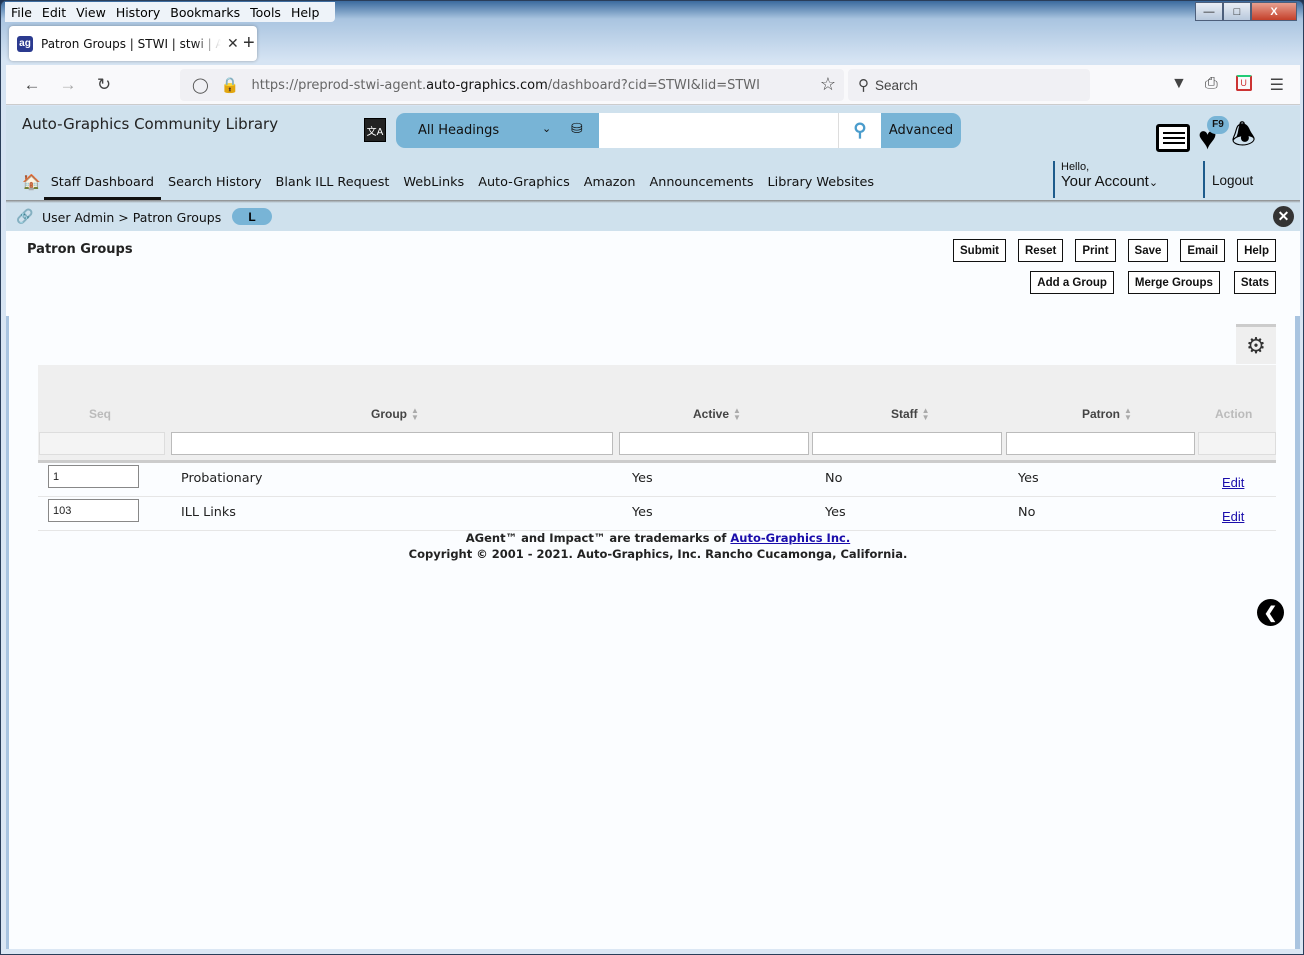 This screenshot has height=955, width=1304. I want to click on back-icon: ←, so click(32, 85).